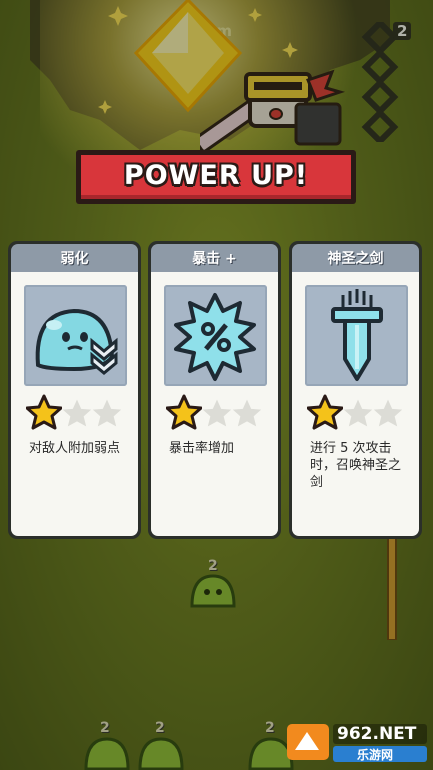  I want to click on card-title: 暴击 +, so click(214, 258).